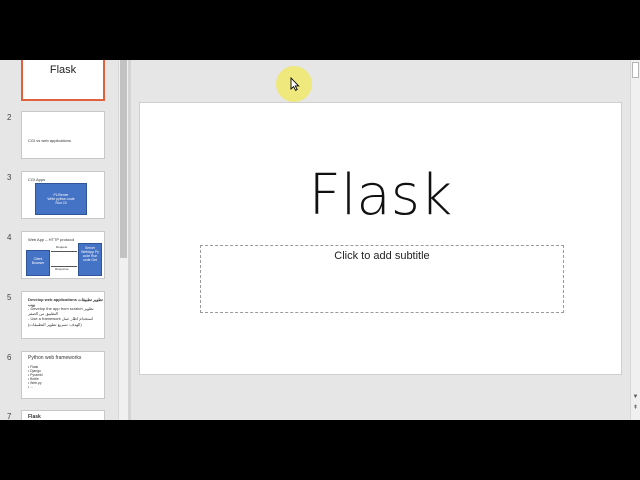  What do you see at coordinates (61, 318) in the screenshot?
I see `thumbnail-line: - Use a framework استخدام اطار عمل` at bounding box center [61, 318].